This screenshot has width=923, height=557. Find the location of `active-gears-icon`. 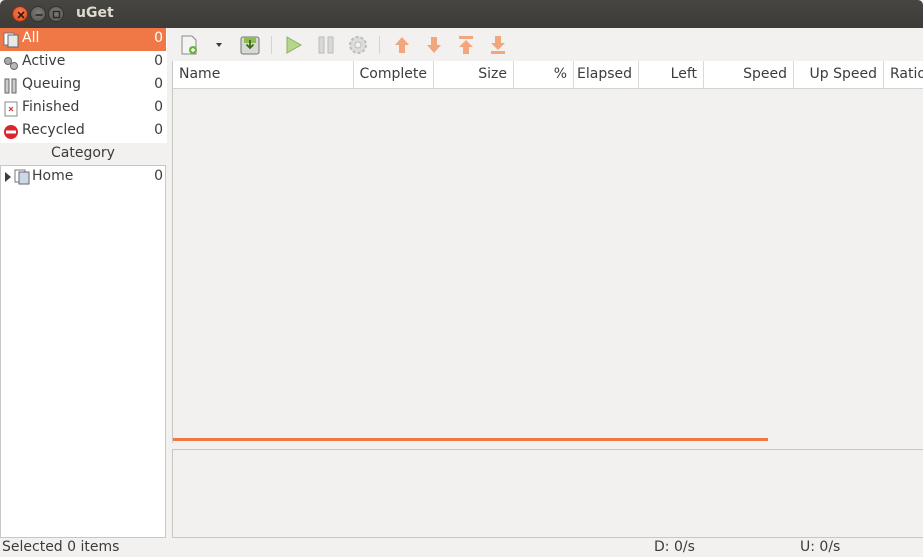

active-gears-icon is located at coordinates (11, 63).